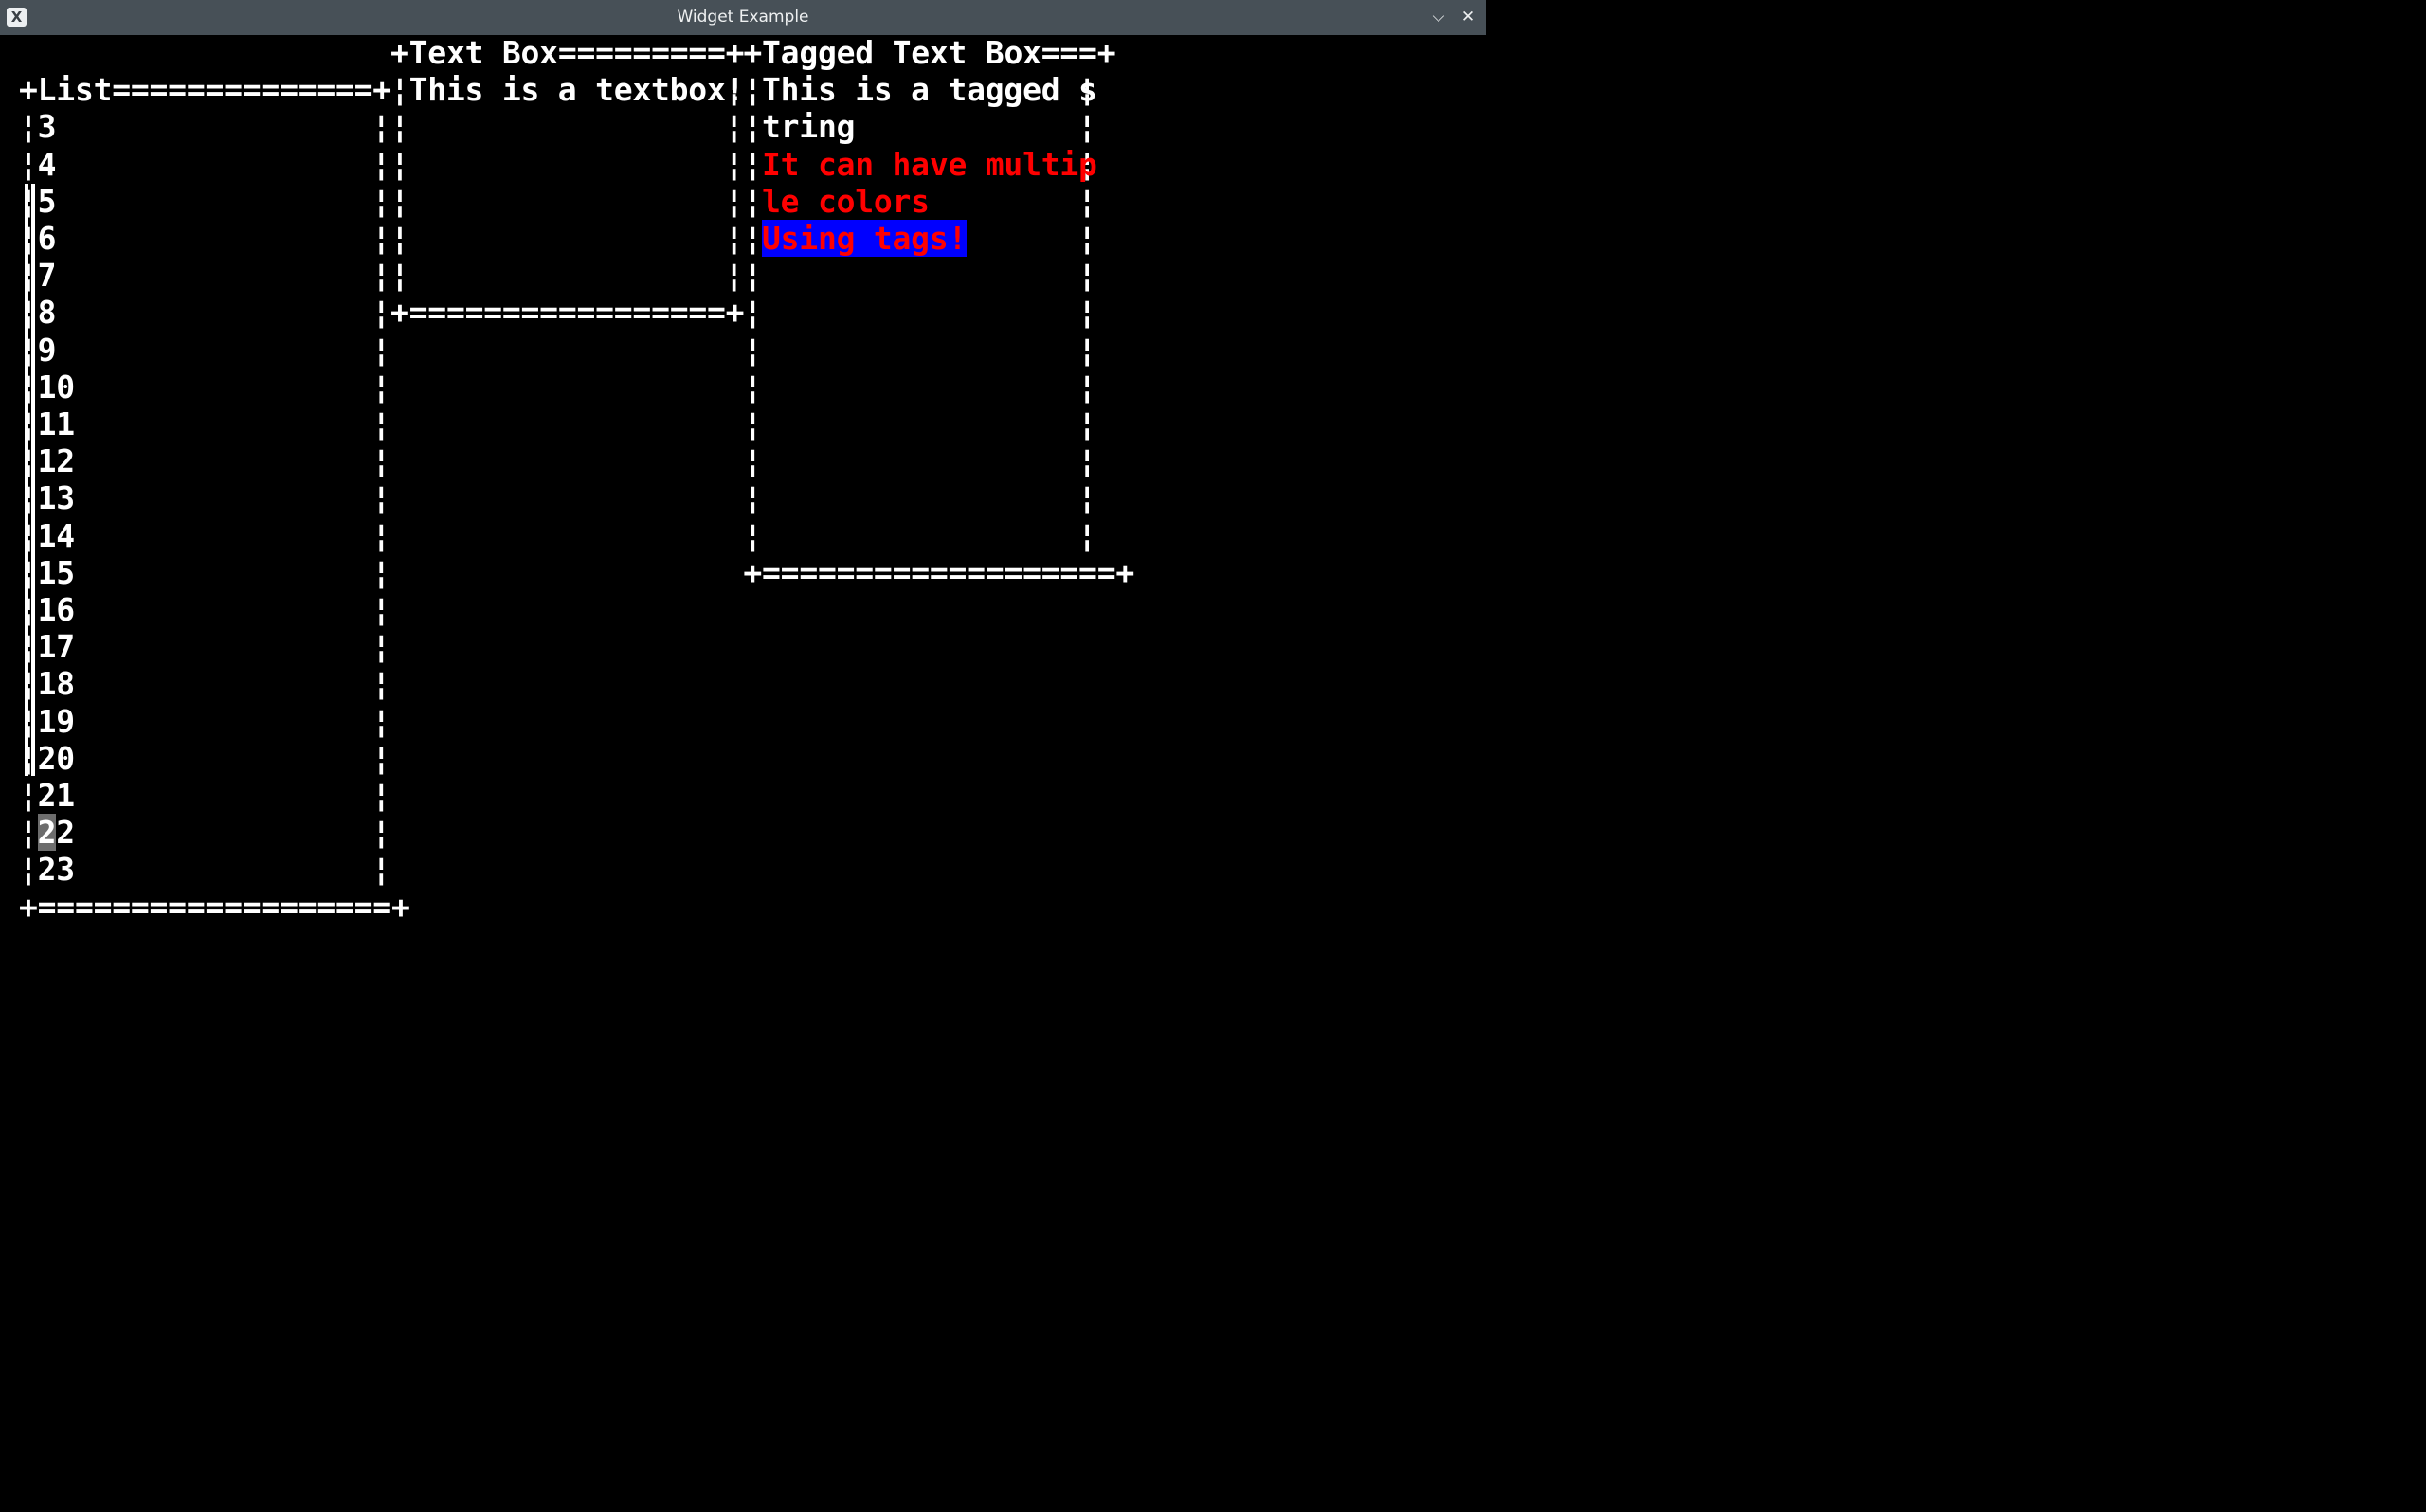 This screenshot has width=2426, height=1512. I want to click on tagged-text-line: It can have multip, so click(929, 164).